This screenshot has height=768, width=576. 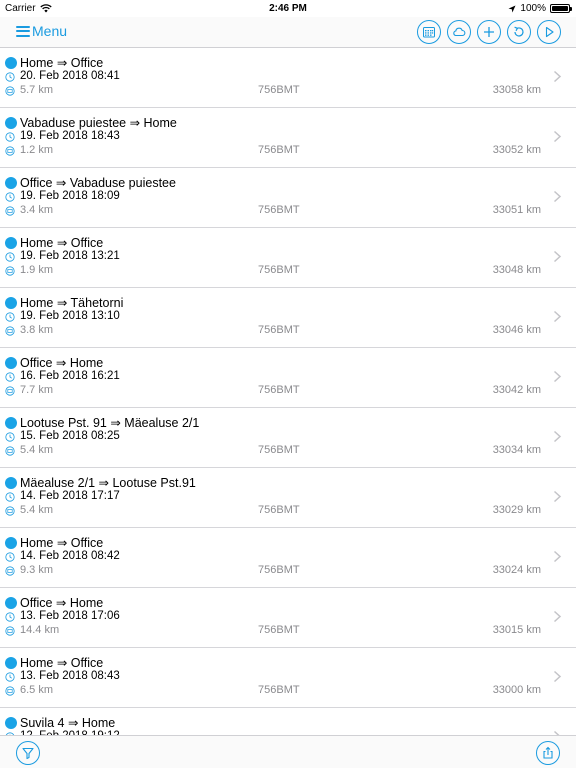 I want to click on trip-odometer: 33024 km, so click(x=516, y=570).